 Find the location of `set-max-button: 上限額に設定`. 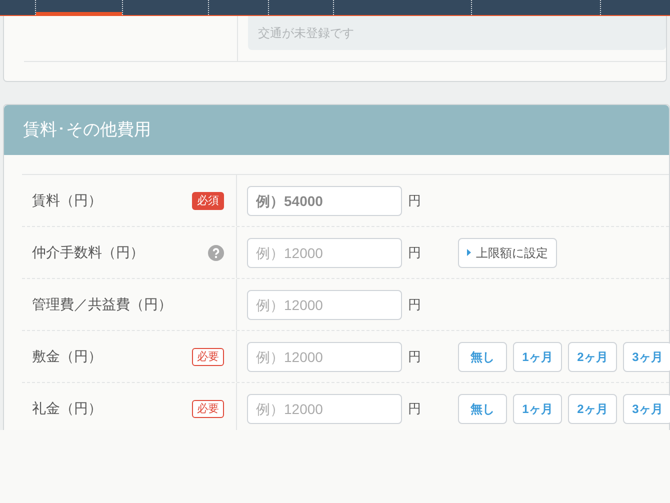

set-max-button: 上限額に設定 is located at coordinates (507, 253).